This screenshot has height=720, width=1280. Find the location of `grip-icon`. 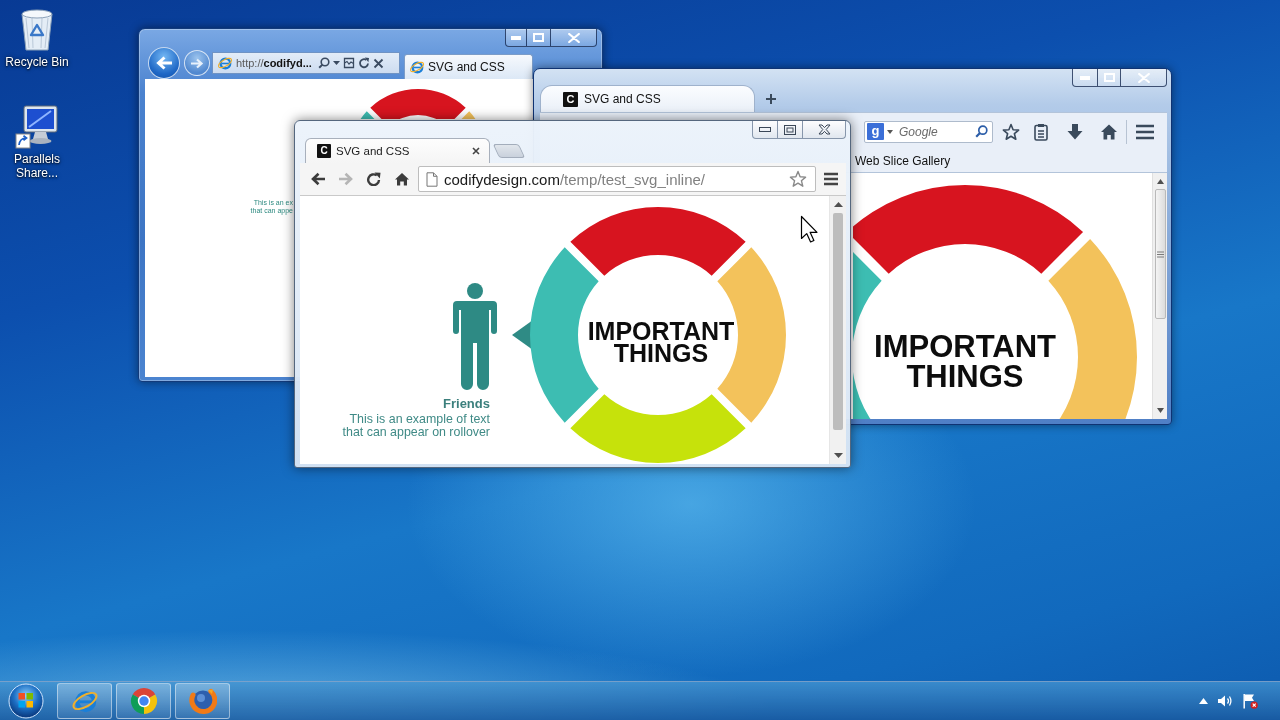

grip-icon is located at coordinates (1160, 254).